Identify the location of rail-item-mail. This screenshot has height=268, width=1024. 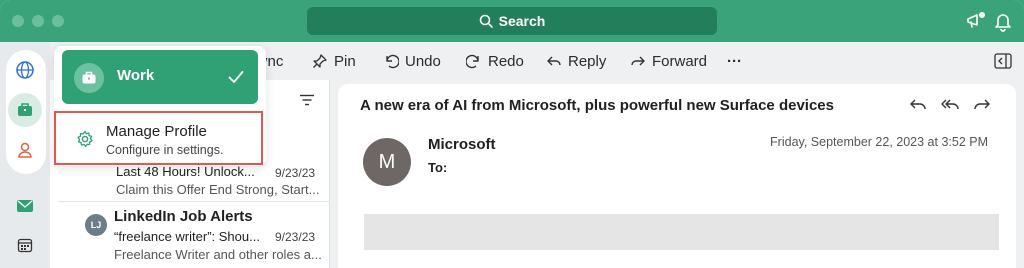
(25, 206).